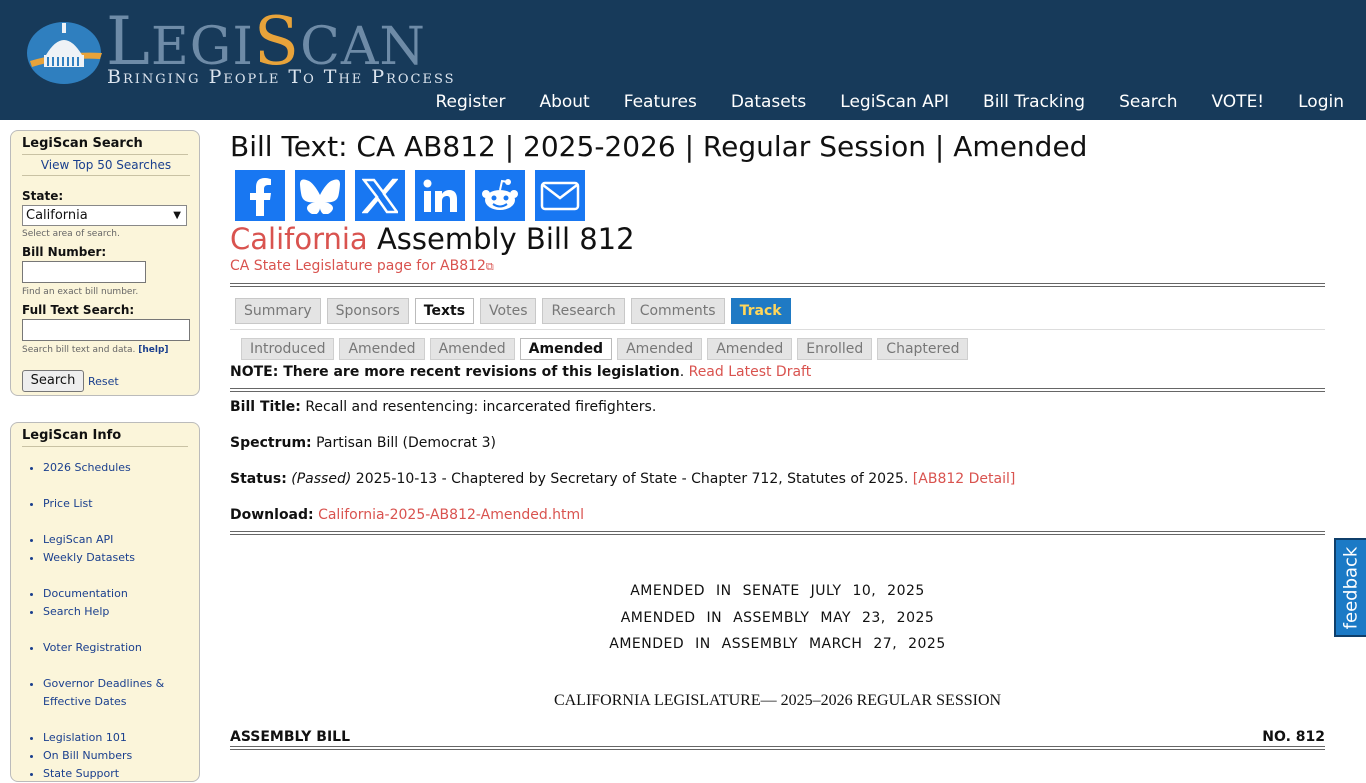 This screenshot has width=1366, height=783. What do you see at coordinates (89, 557) in the screenshot?
I see `link-weekly-datasets: Weekly Datasets` at bounding box center [89, 557].